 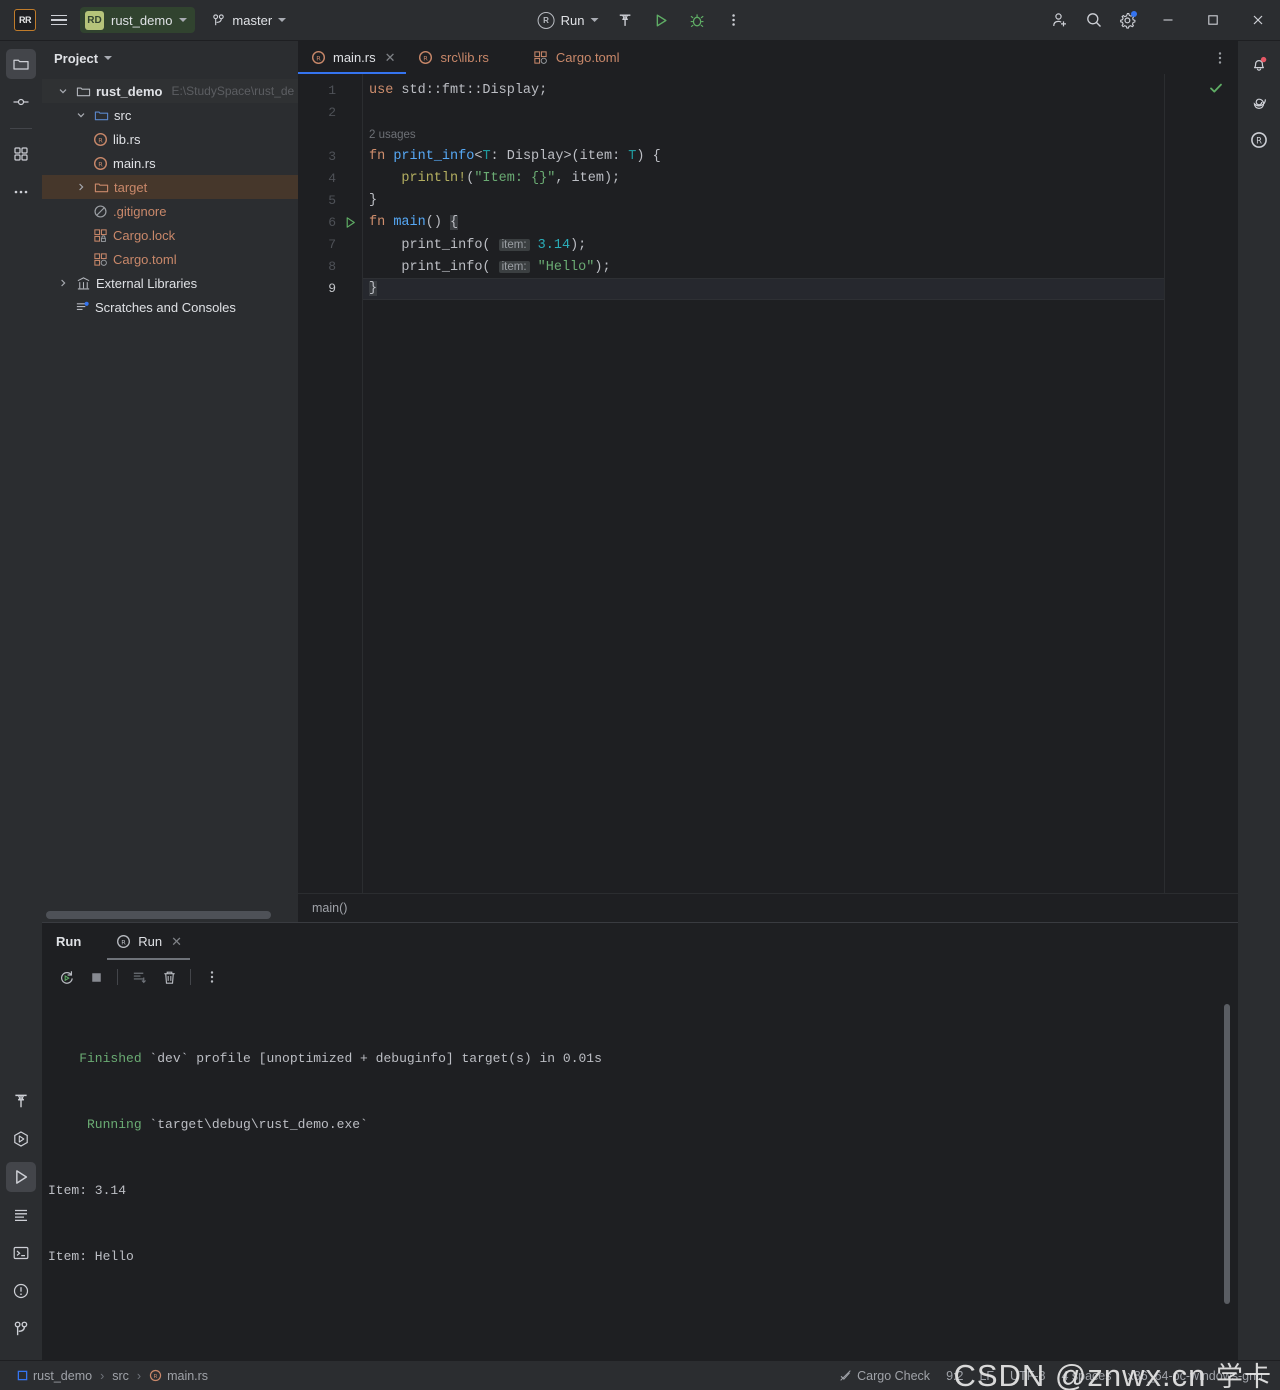 I want to click on status-breadcrumb-main-rs: R main.rs, so click(x=178, y=1376).